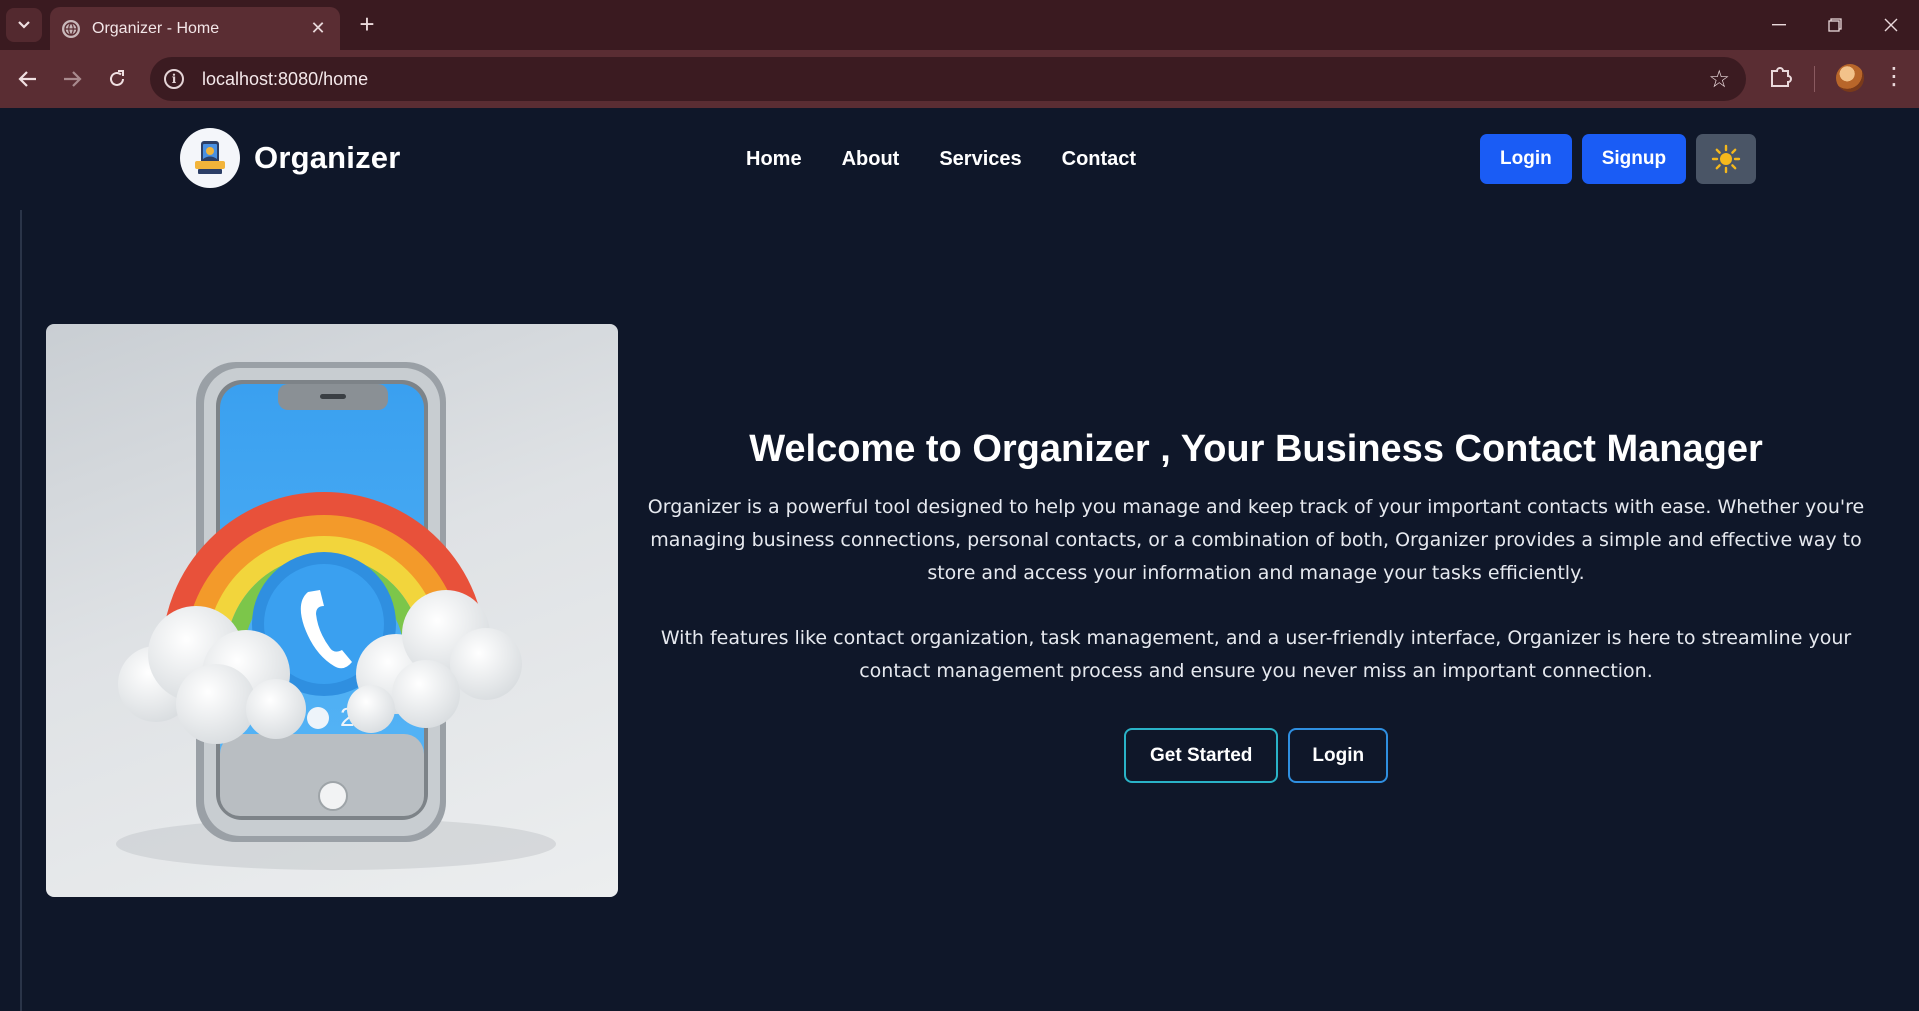 The height and width of the screenshot is (1011, 1919). What do you see at coordinates (117, 79) in the screenshot?
I see `reload-icon` at bounding box center [117, 79].